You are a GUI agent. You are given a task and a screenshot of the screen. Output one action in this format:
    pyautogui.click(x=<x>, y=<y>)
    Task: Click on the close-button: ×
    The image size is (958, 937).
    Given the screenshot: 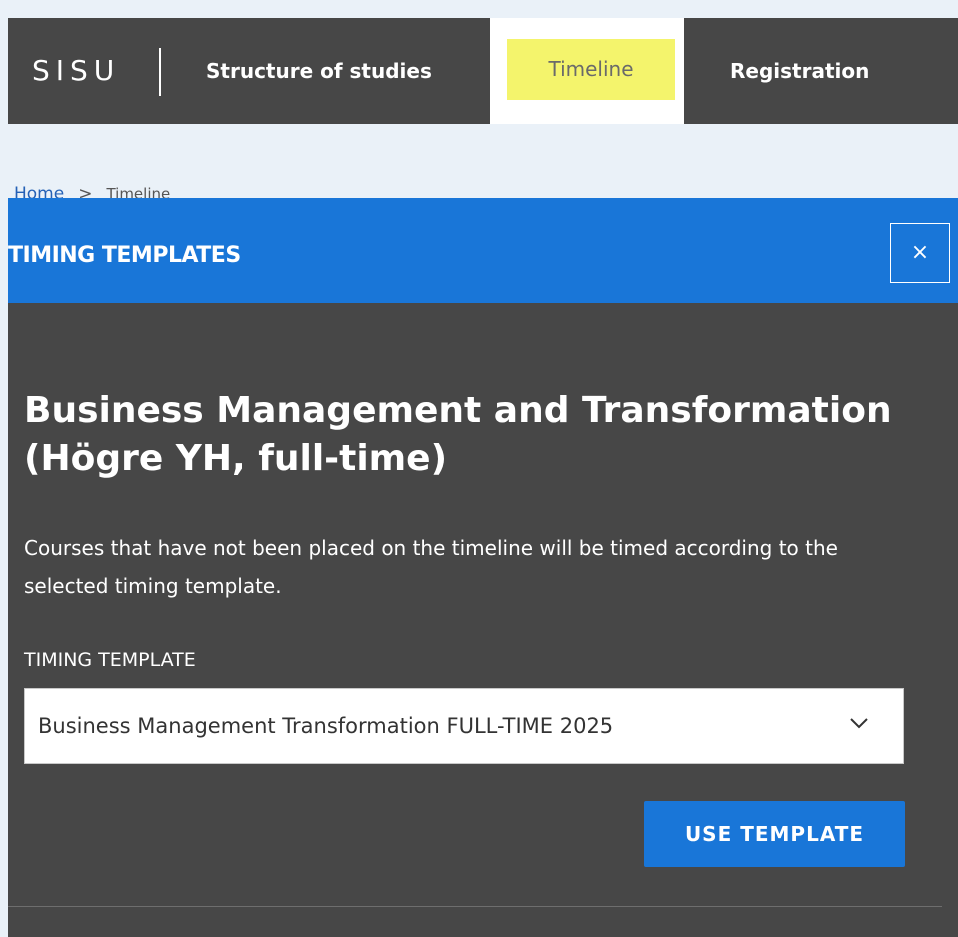 What is the action you would take?
    pyautogui.click(x=920, y=253)
    